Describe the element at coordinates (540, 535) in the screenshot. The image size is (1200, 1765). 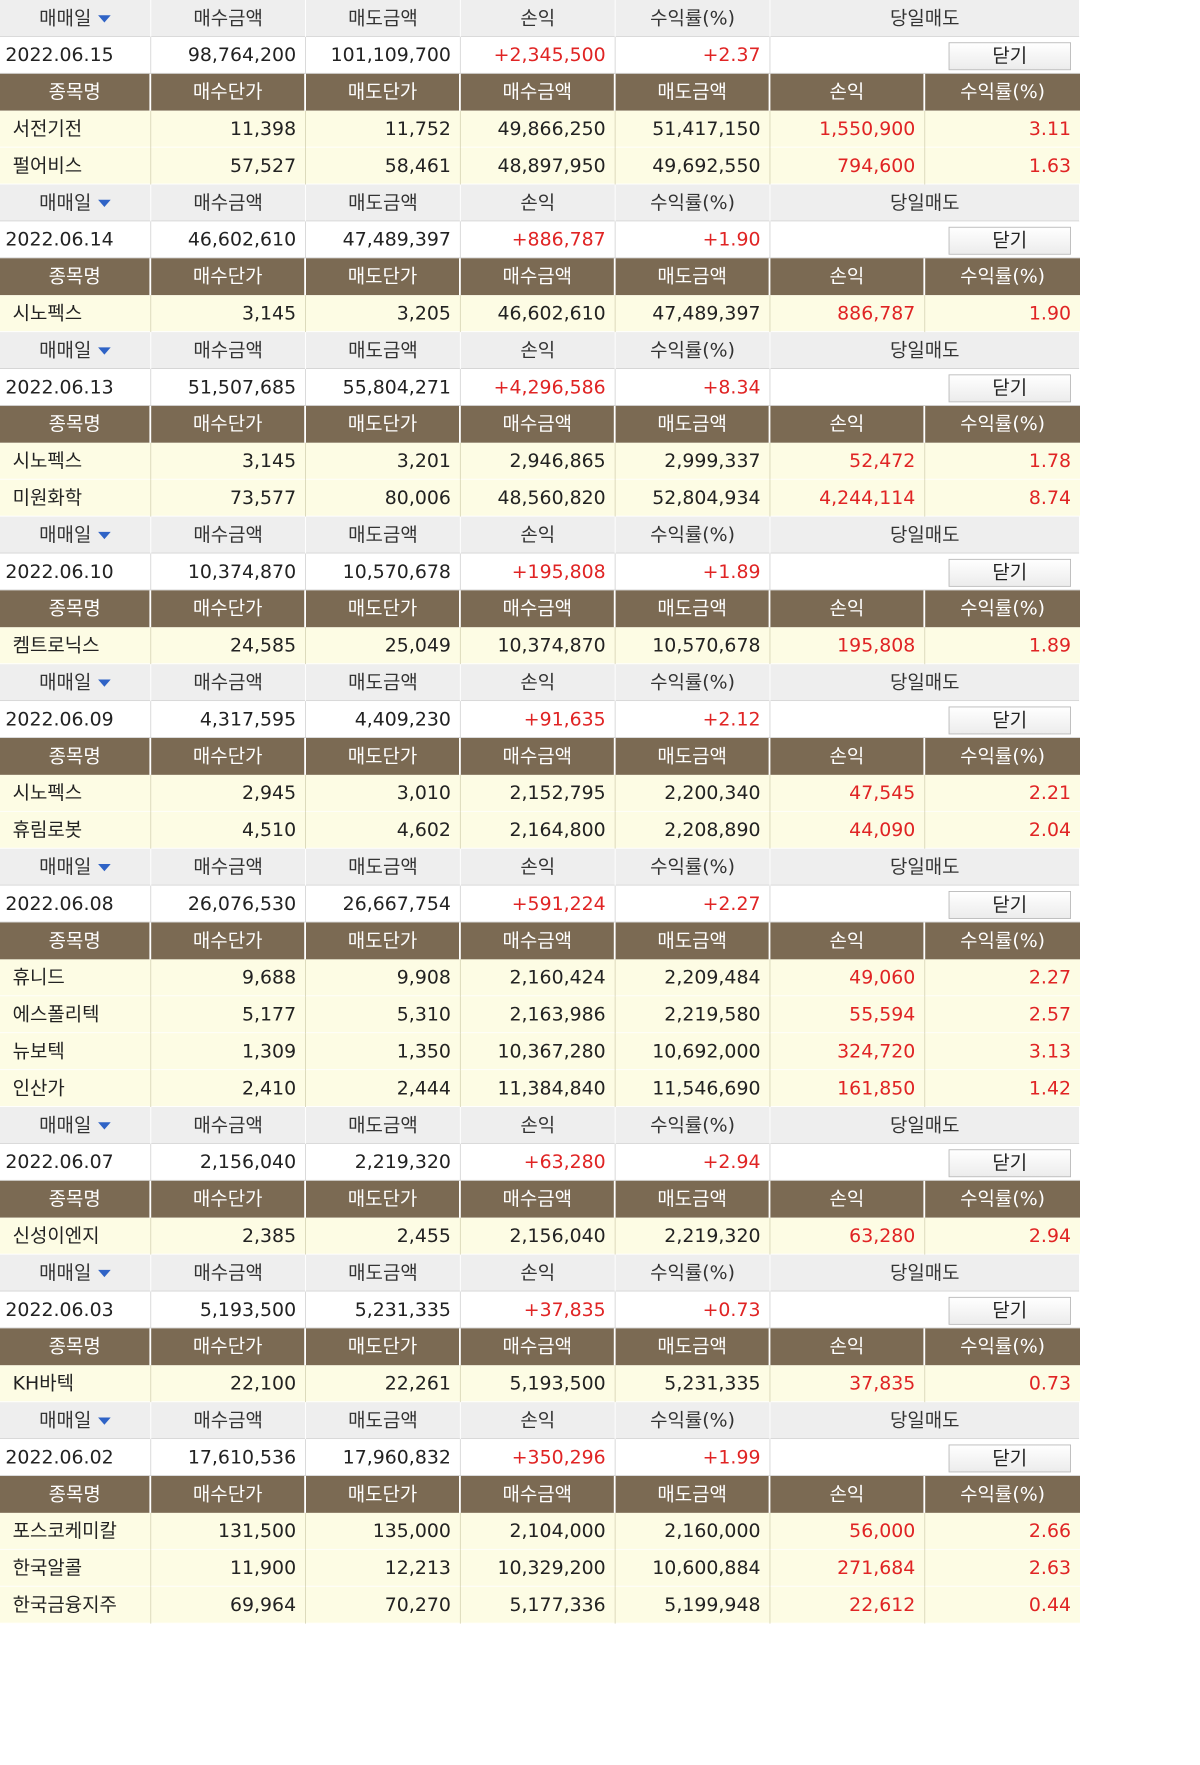
I see `day-header-row: 매매일 매수금액 매도금액 손익 수익률(%) 당일매도` at that location.